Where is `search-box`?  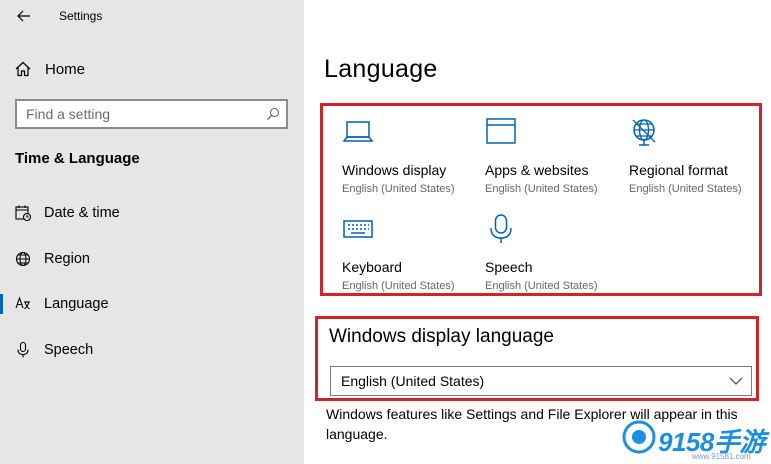
search-box is located at coordinates (151, 114).